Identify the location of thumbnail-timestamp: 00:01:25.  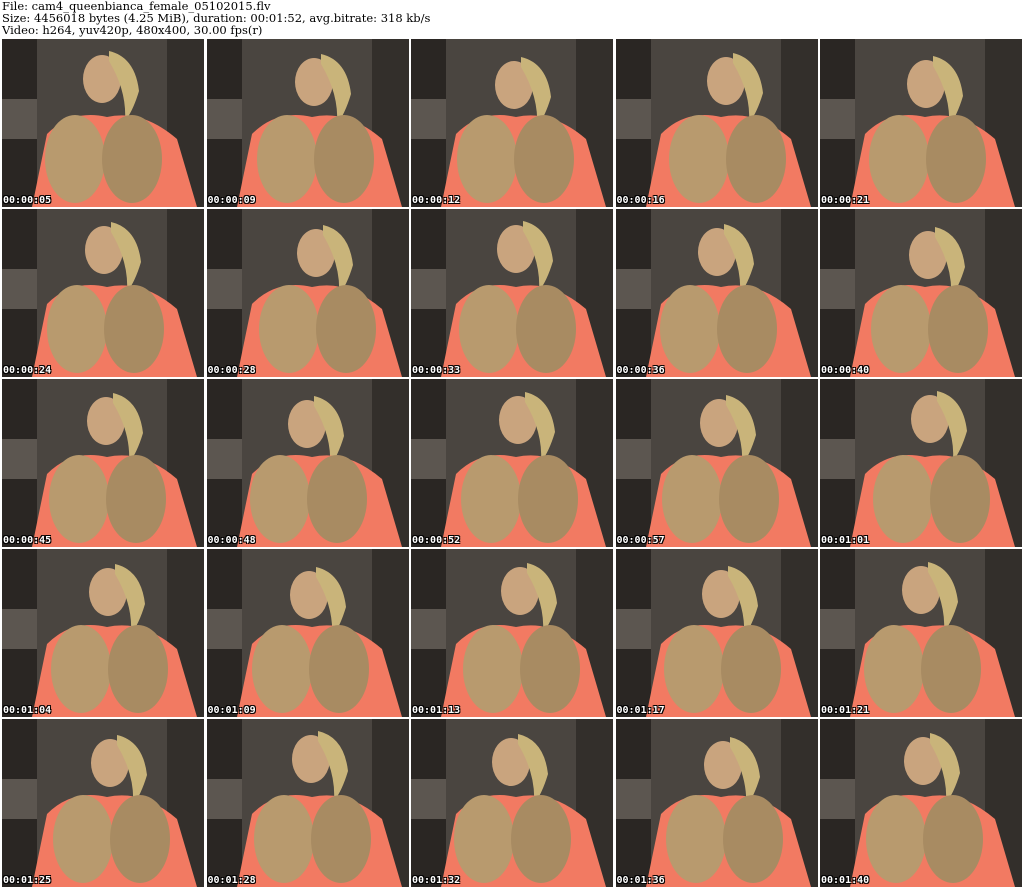
(27, 880).